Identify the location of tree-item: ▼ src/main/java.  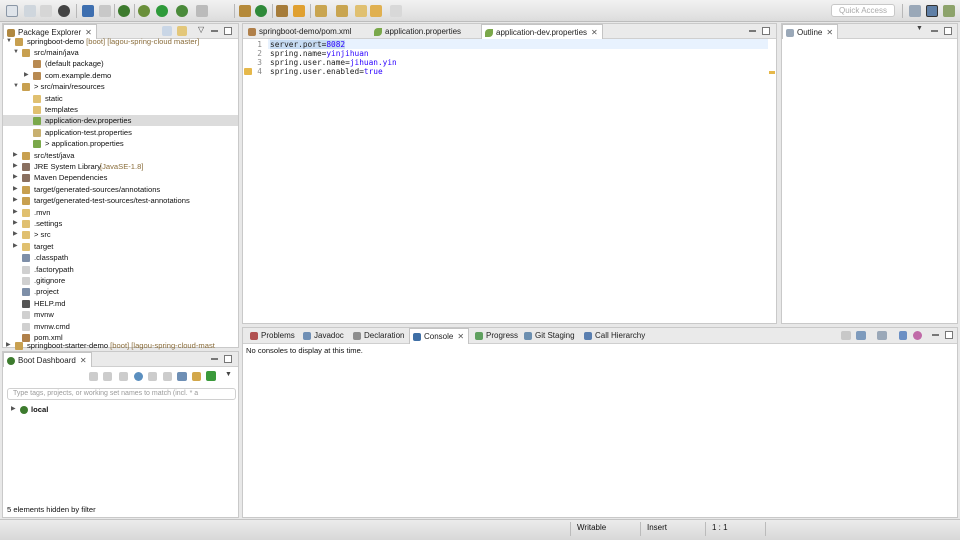
(120, 52).